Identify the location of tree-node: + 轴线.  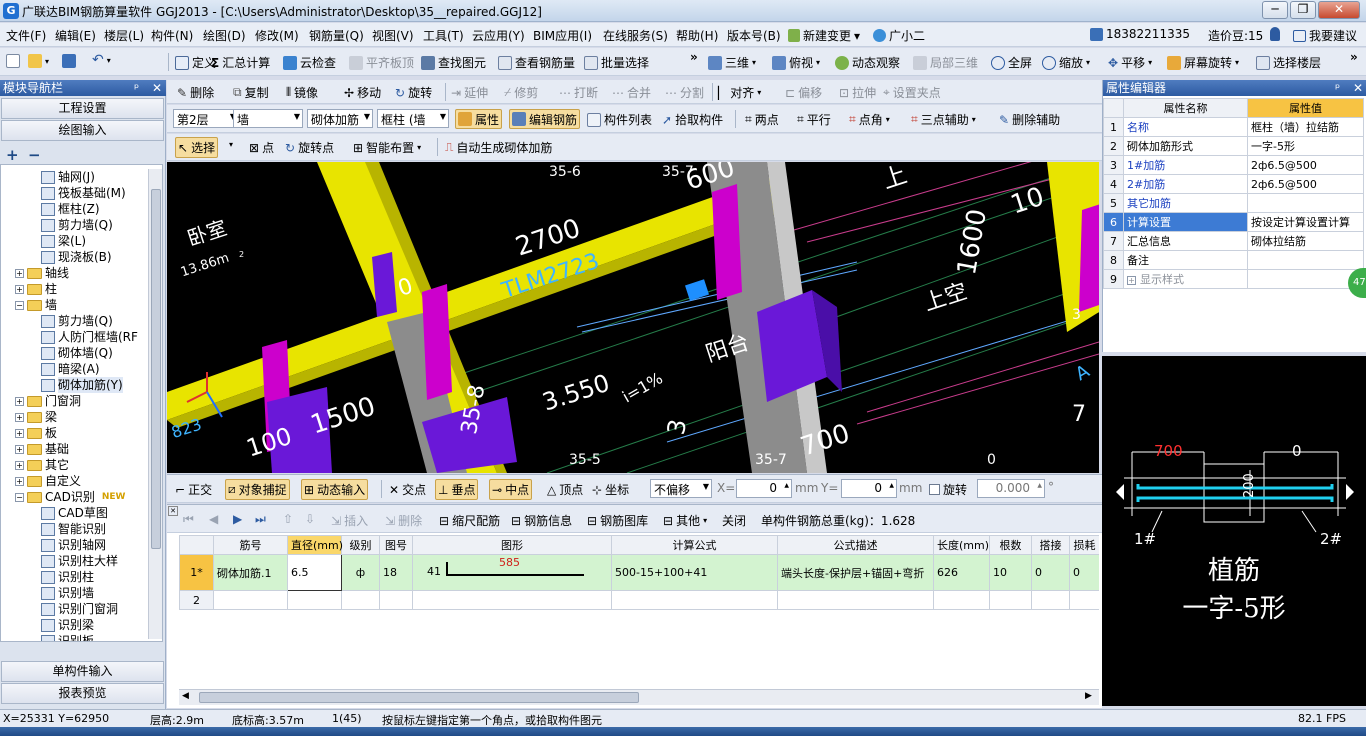
(42, 273).